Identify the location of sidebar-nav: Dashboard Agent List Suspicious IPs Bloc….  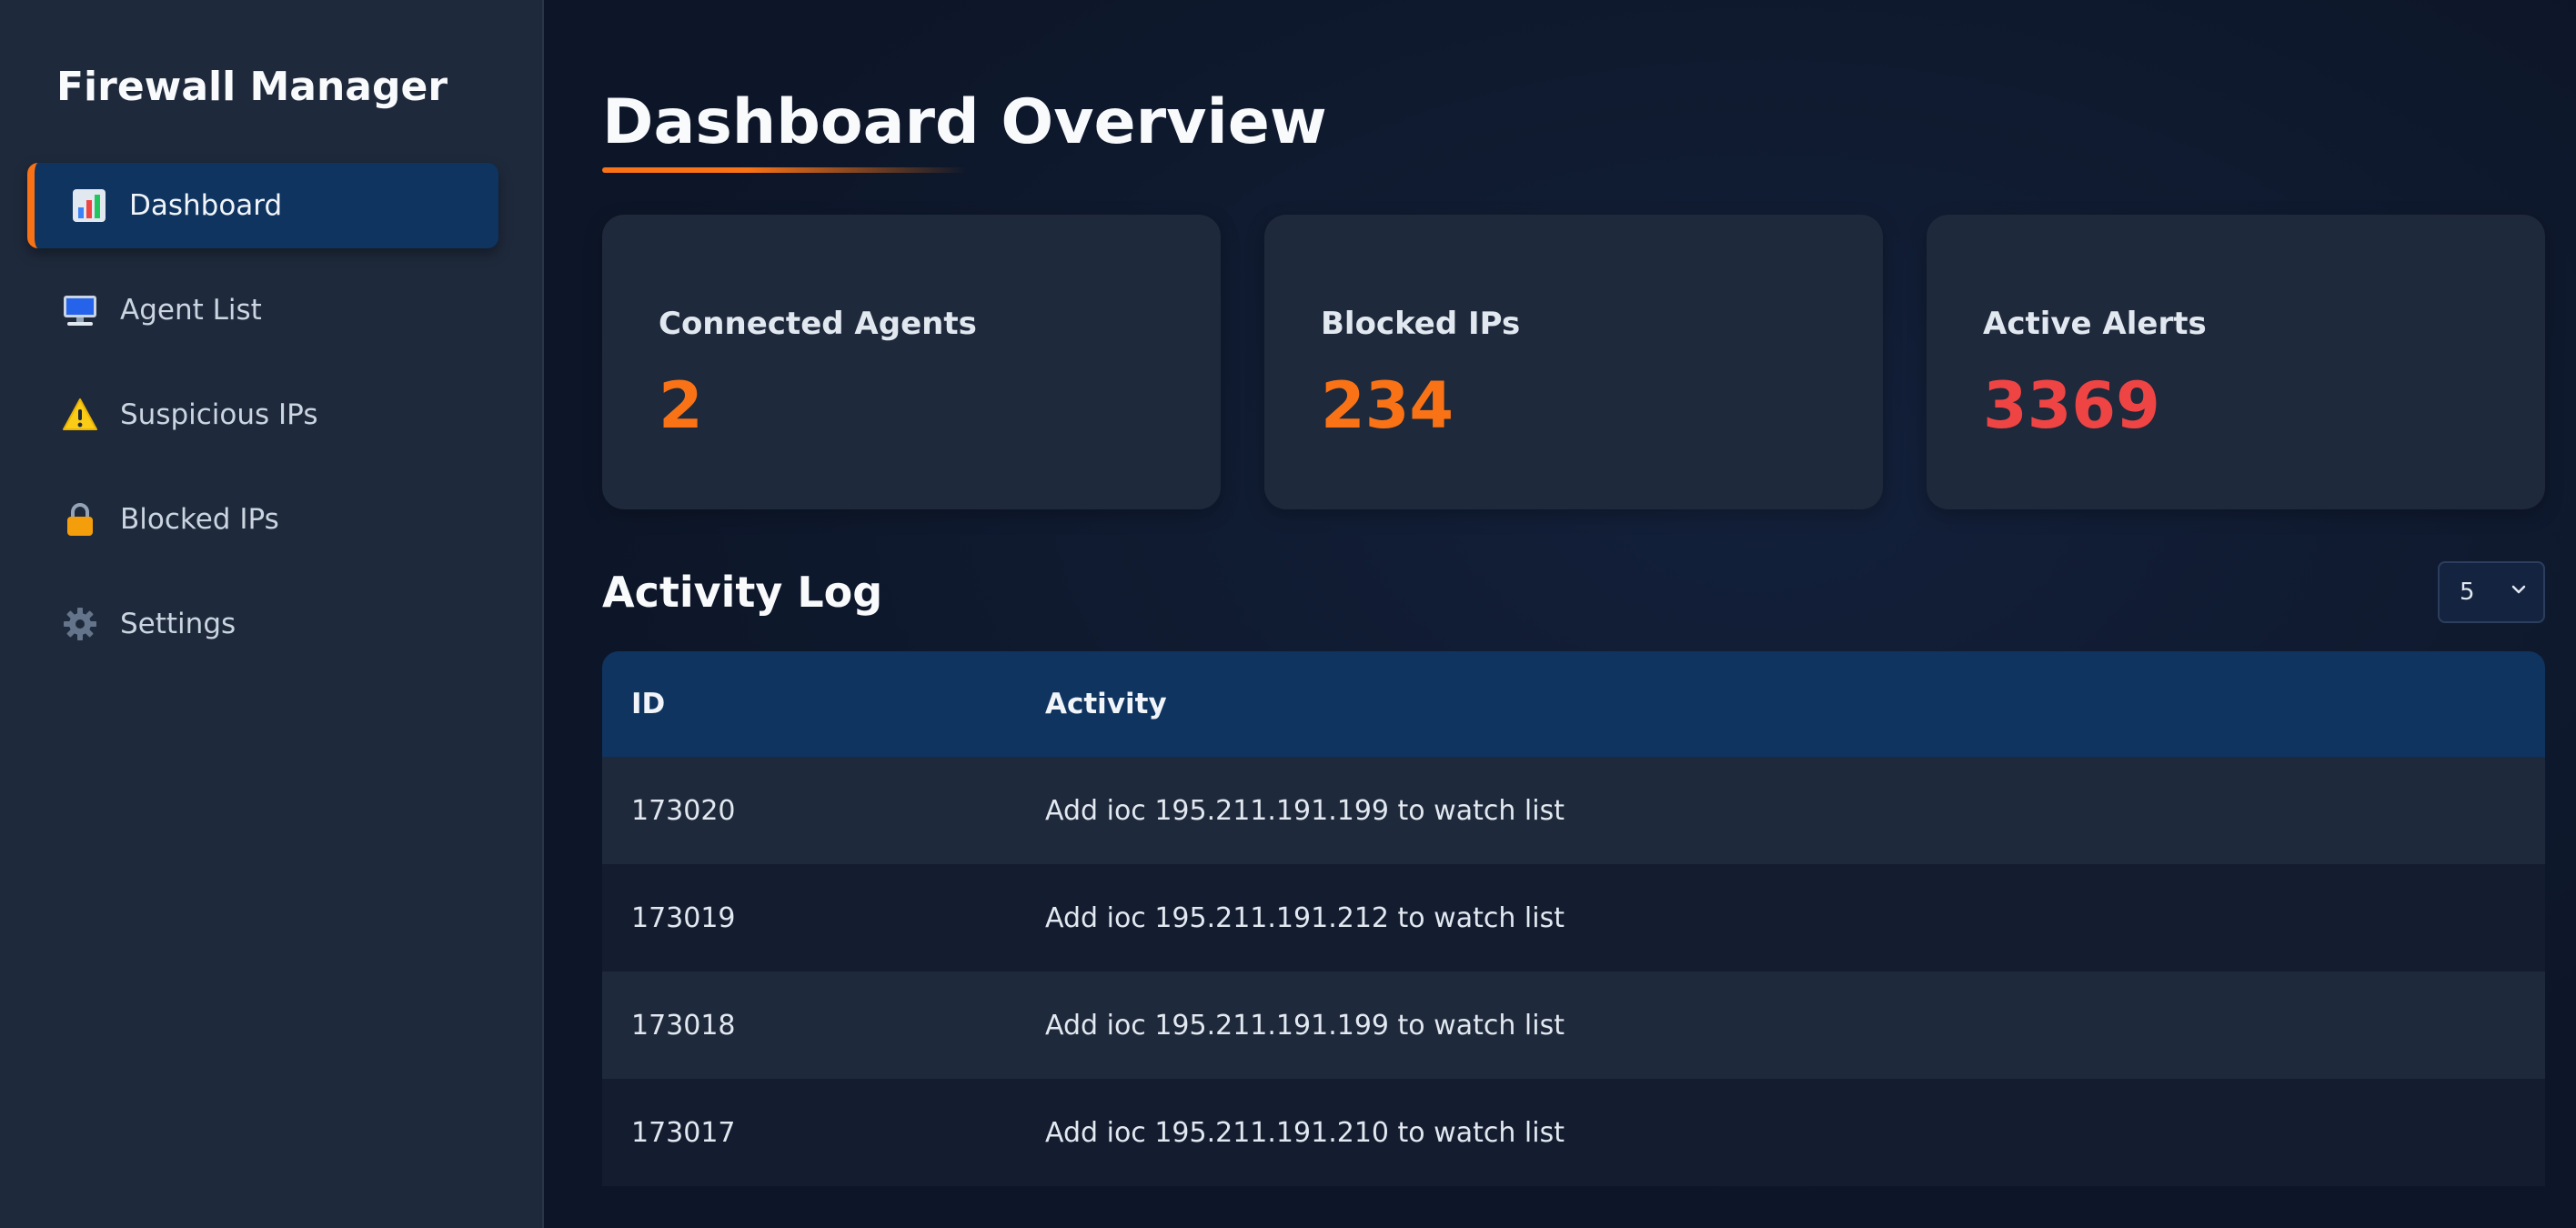
(271, 415).